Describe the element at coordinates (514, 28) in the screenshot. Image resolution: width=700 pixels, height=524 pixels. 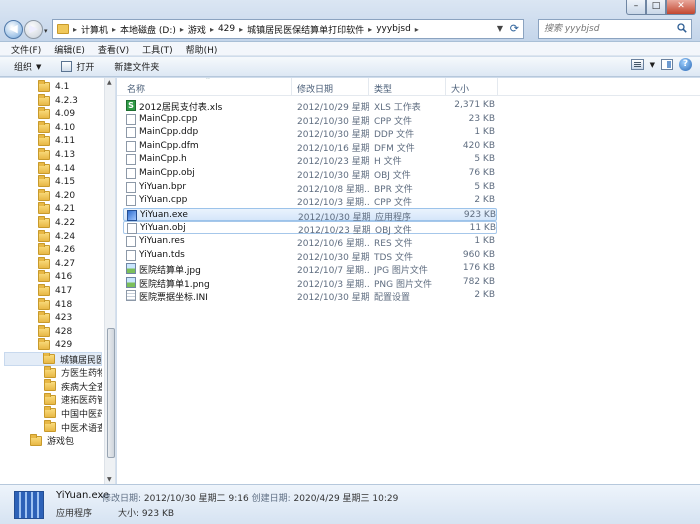
I see `refresh-icon: ⟳` at that location.